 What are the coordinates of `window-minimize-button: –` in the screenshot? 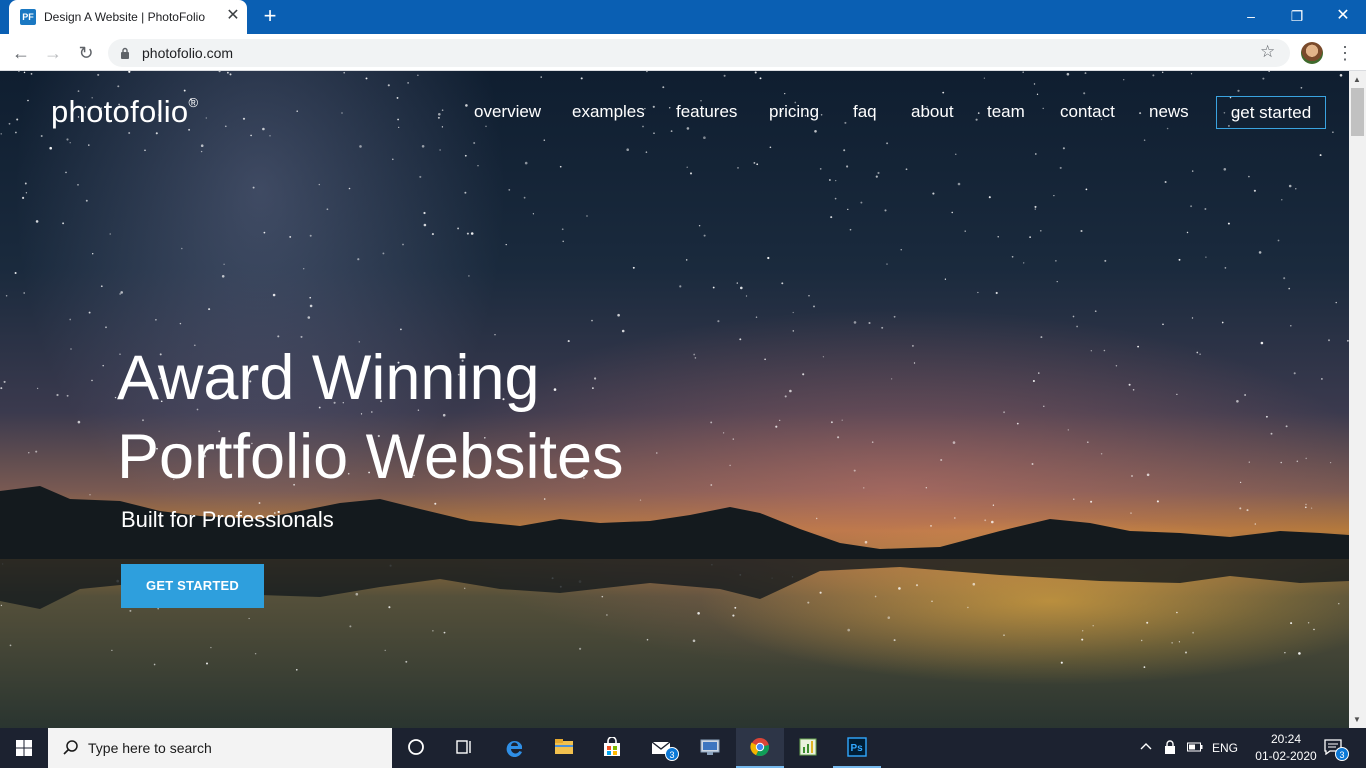 It's located at (1251, 16).